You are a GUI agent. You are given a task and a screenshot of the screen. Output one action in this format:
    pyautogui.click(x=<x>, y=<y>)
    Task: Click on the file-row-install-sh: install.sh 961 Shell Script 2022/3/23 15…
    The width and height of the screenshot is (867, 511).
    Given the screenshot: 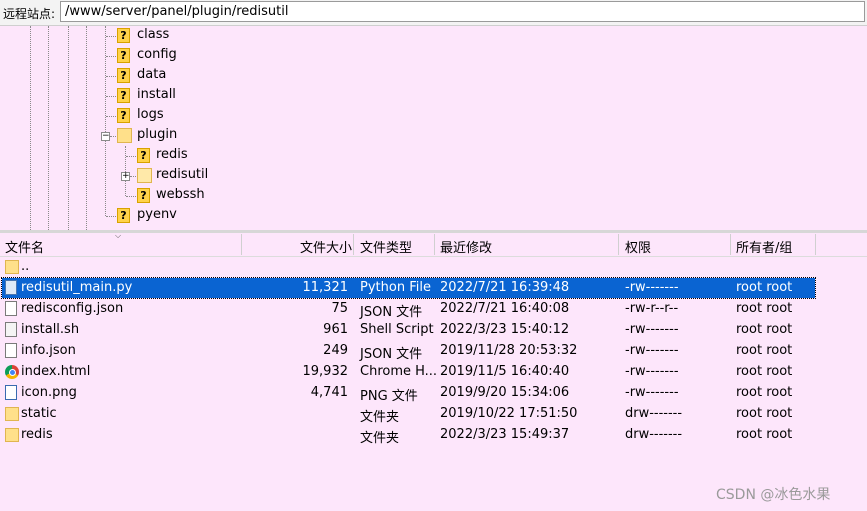 What is the action you would take?
    pyautogui.click(x=433, y=330)
    